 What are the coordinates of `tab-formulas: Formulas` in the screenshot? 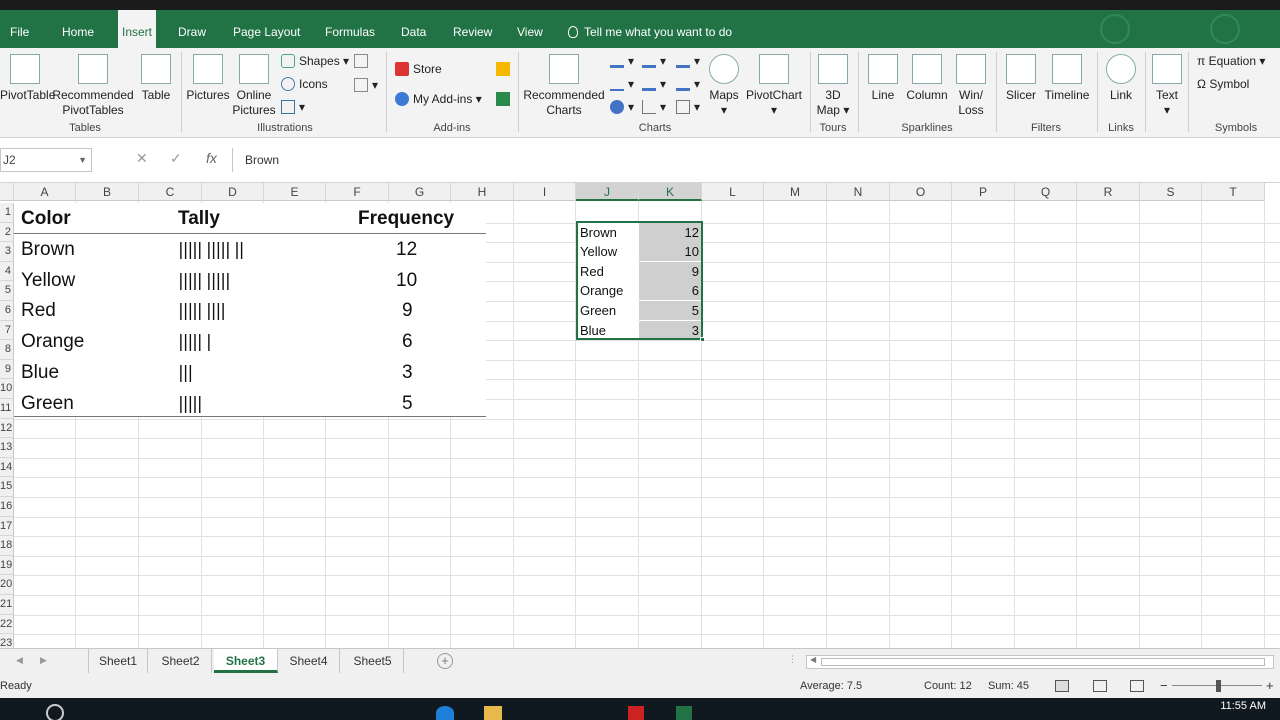 It's located at (350, 29).